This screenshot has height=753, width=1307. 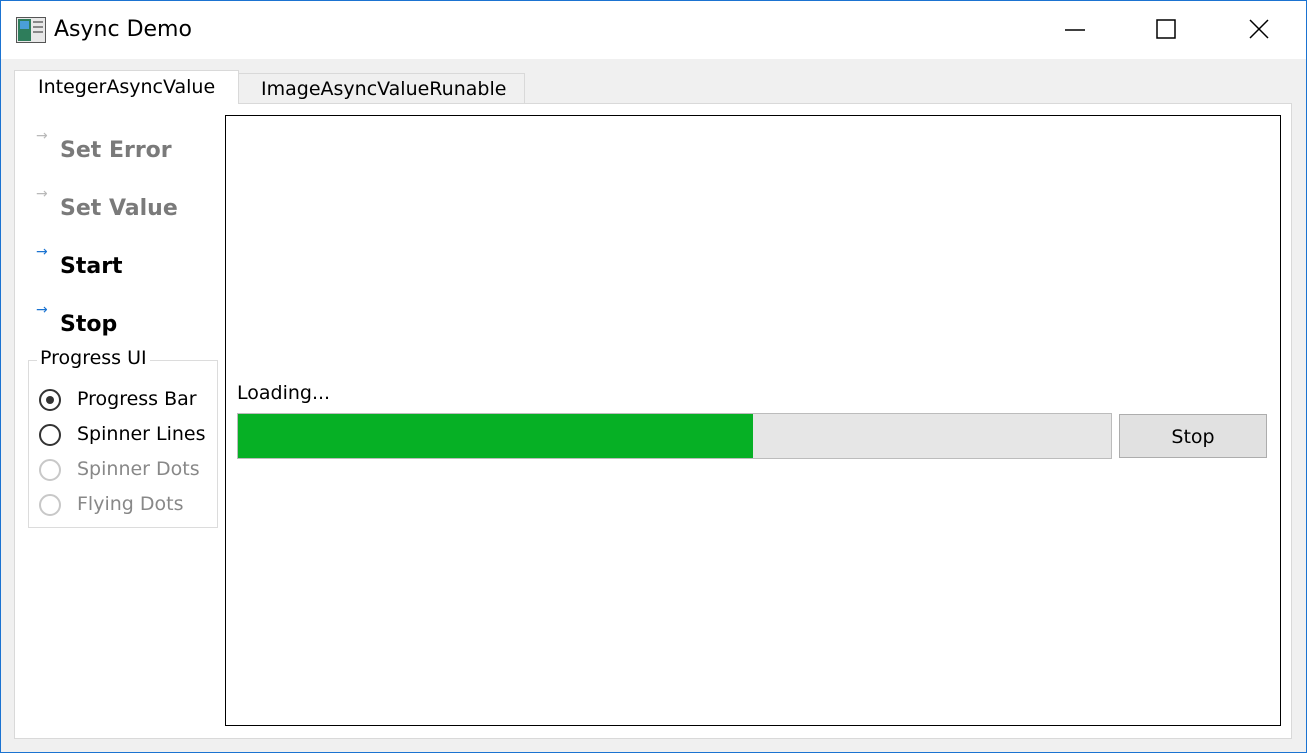 What do you see at coordinates (130, 504) in the screenshot?
I see `radio-label: Flying Dots` at bounding box center [130, 504].